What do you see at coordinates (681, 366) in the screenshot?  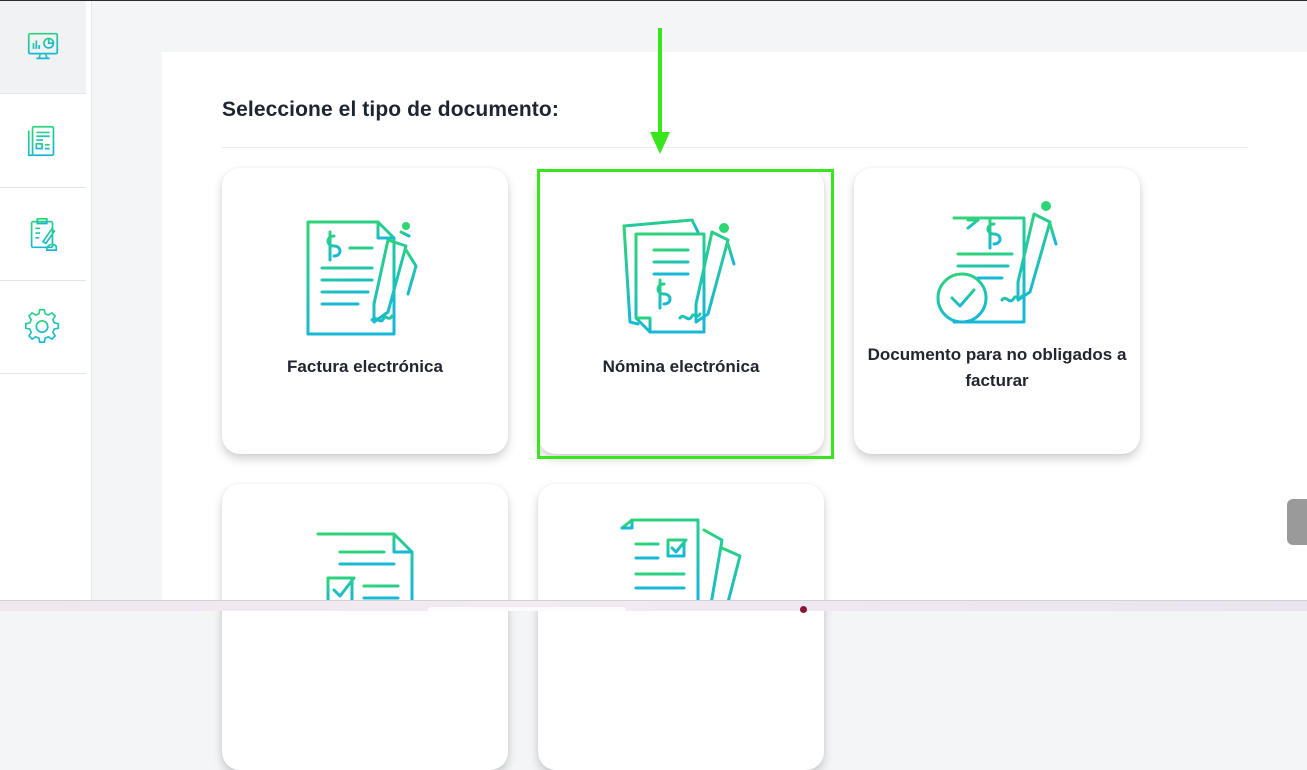 I see `card-label: Nómina electrónica` at bounding box center [681, 366].